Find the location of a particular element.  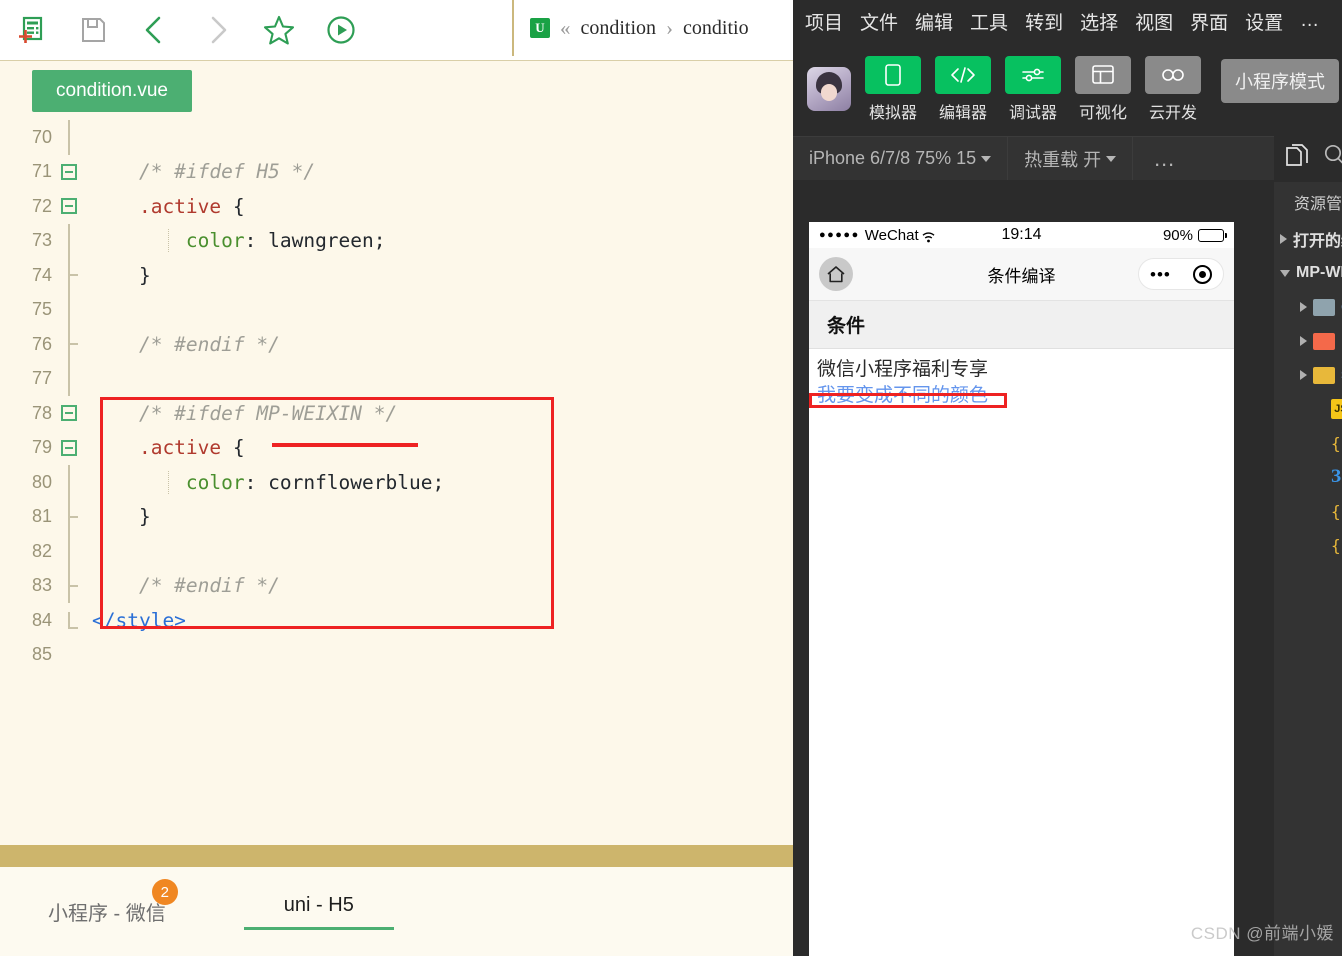

menu-item-1: 文件 is located at coordinates (879, 21).